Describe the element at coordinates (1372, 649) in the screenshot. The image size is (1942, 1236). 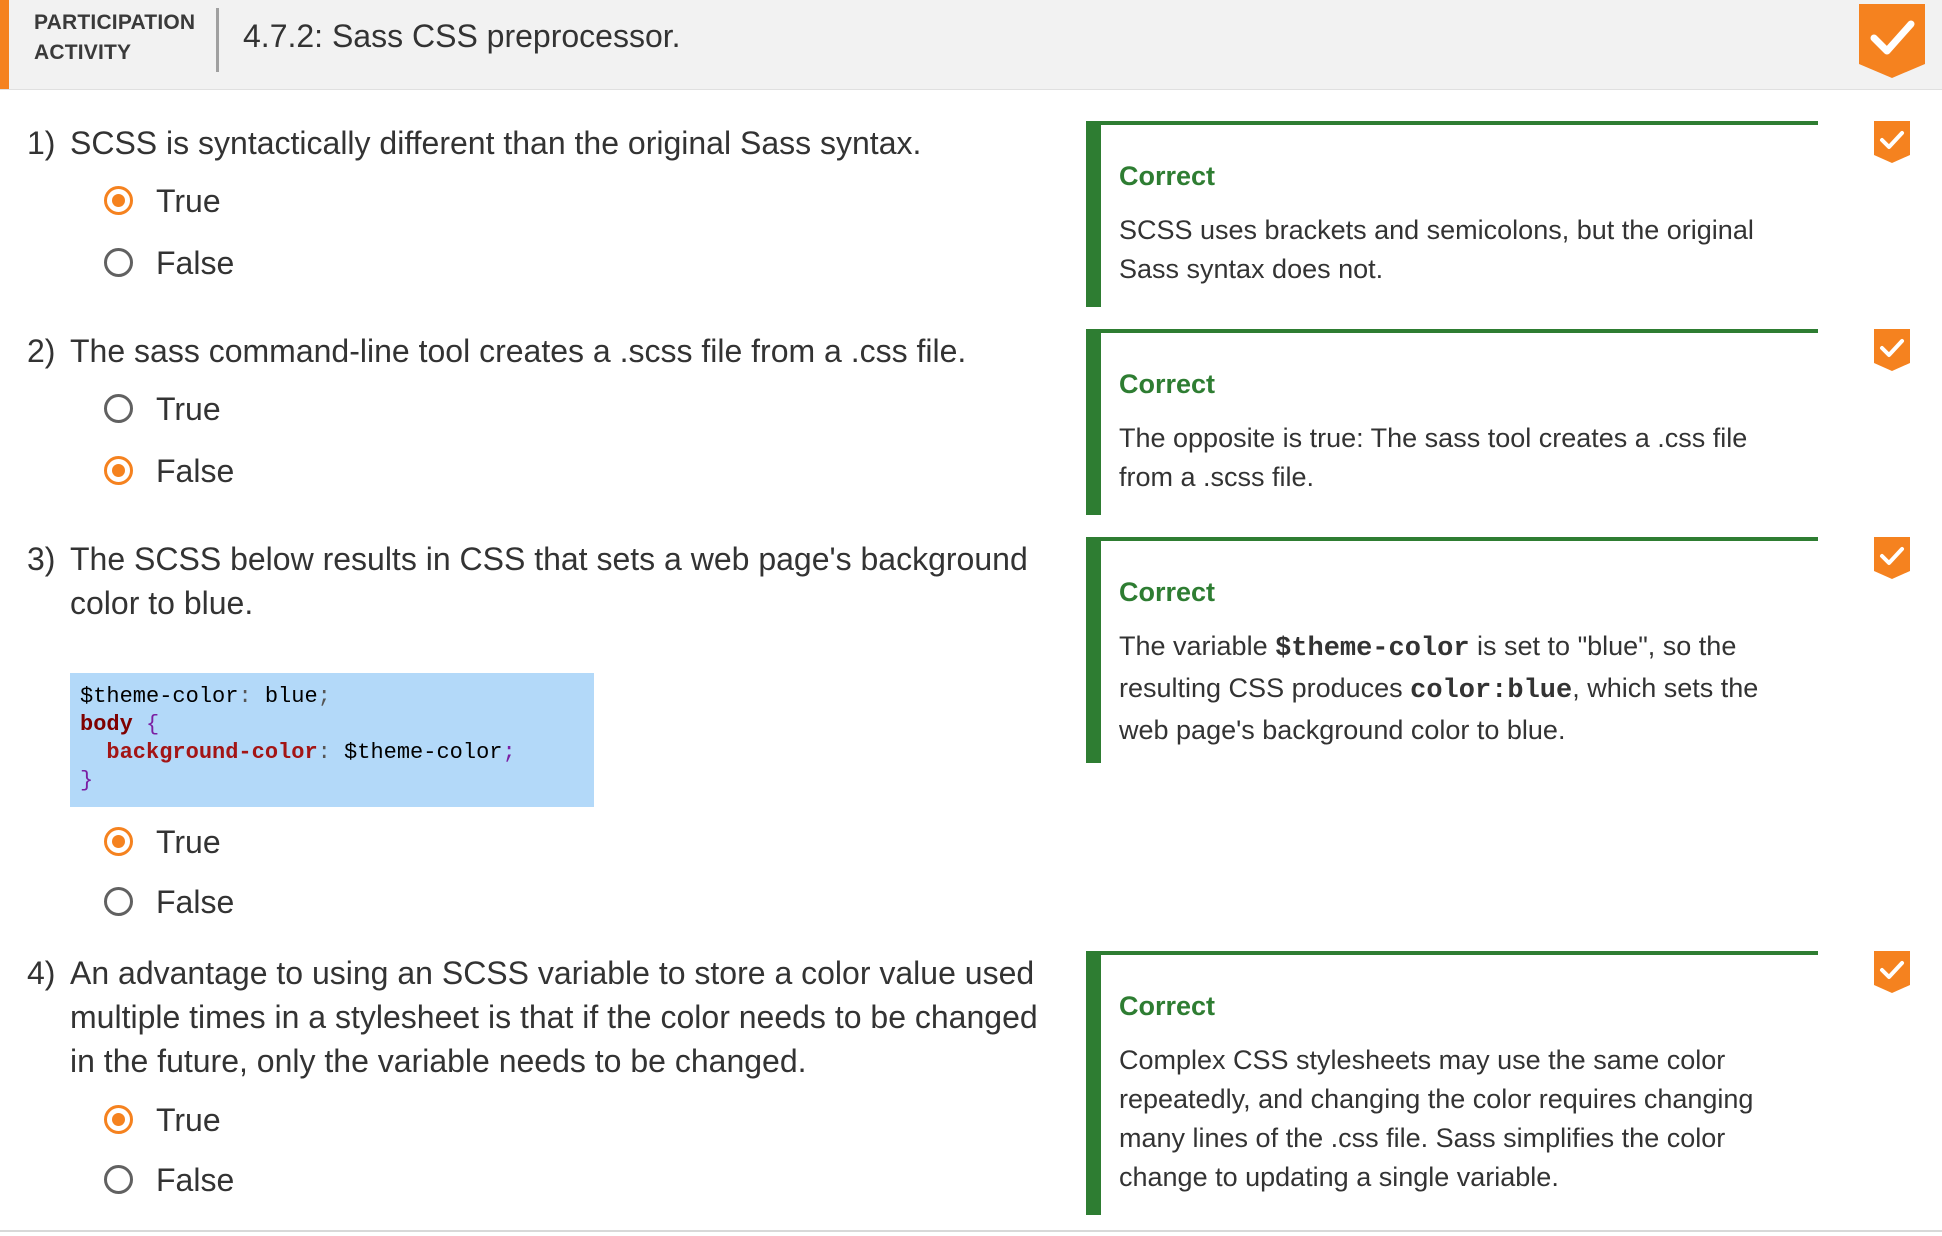
I see `feedback-code: $theme-color` at that location.